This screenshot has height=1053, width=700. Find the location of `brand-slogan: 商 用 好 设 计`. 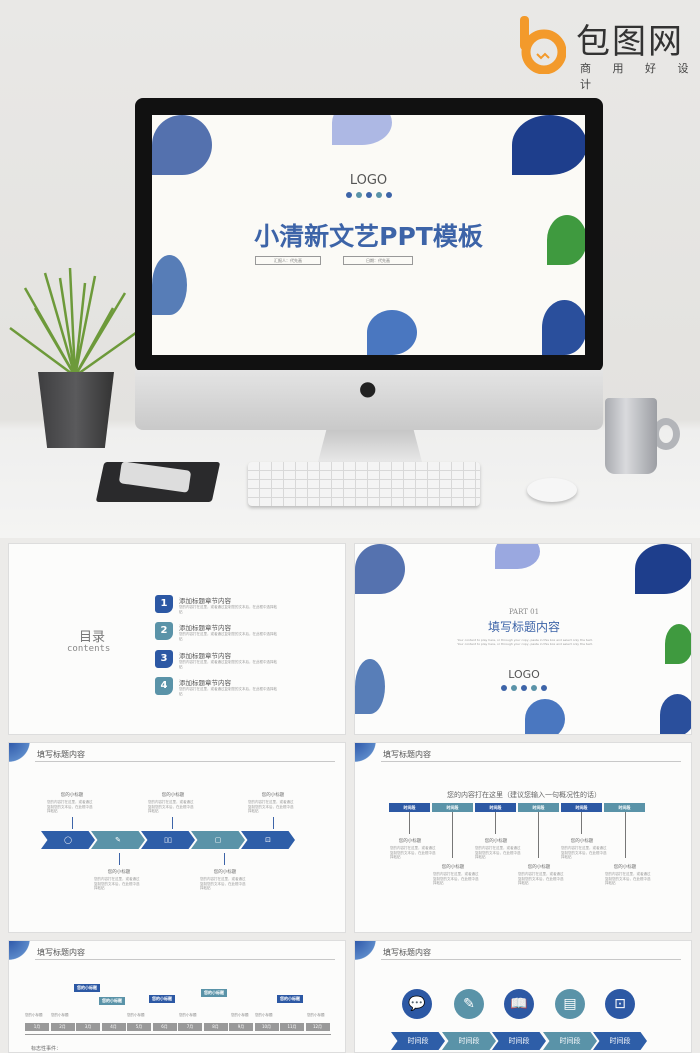

brand-slogan: 商 用 好 设 计 is located at coordinates (639, 76).